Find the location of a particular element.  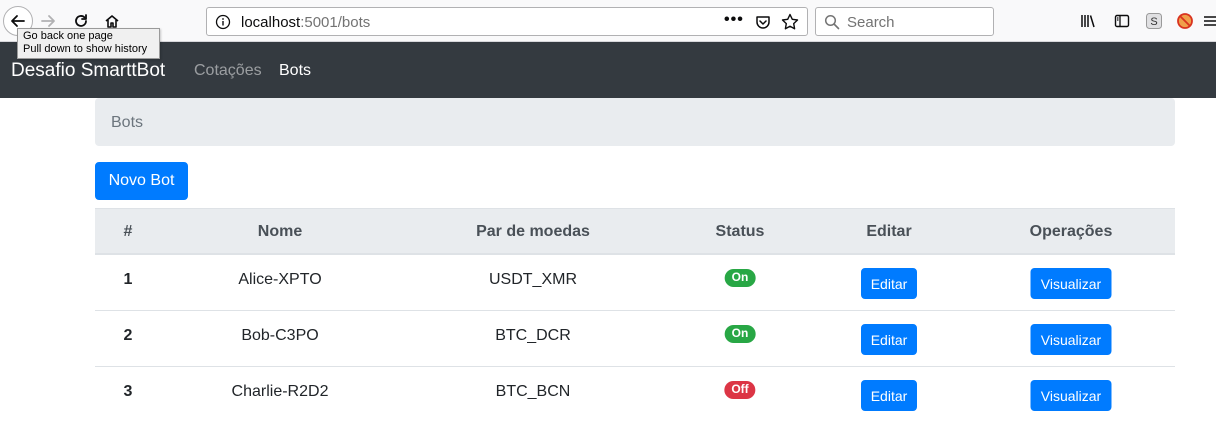

nav-link-cotacoes: Cotações is located at coordinates (228, 71).